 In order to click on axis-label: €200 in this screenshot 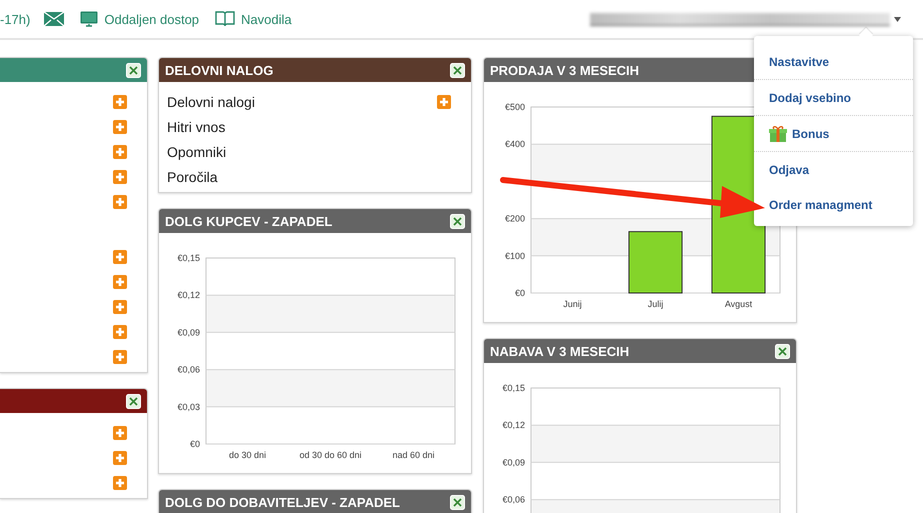, I will do `click(514, 219)`.